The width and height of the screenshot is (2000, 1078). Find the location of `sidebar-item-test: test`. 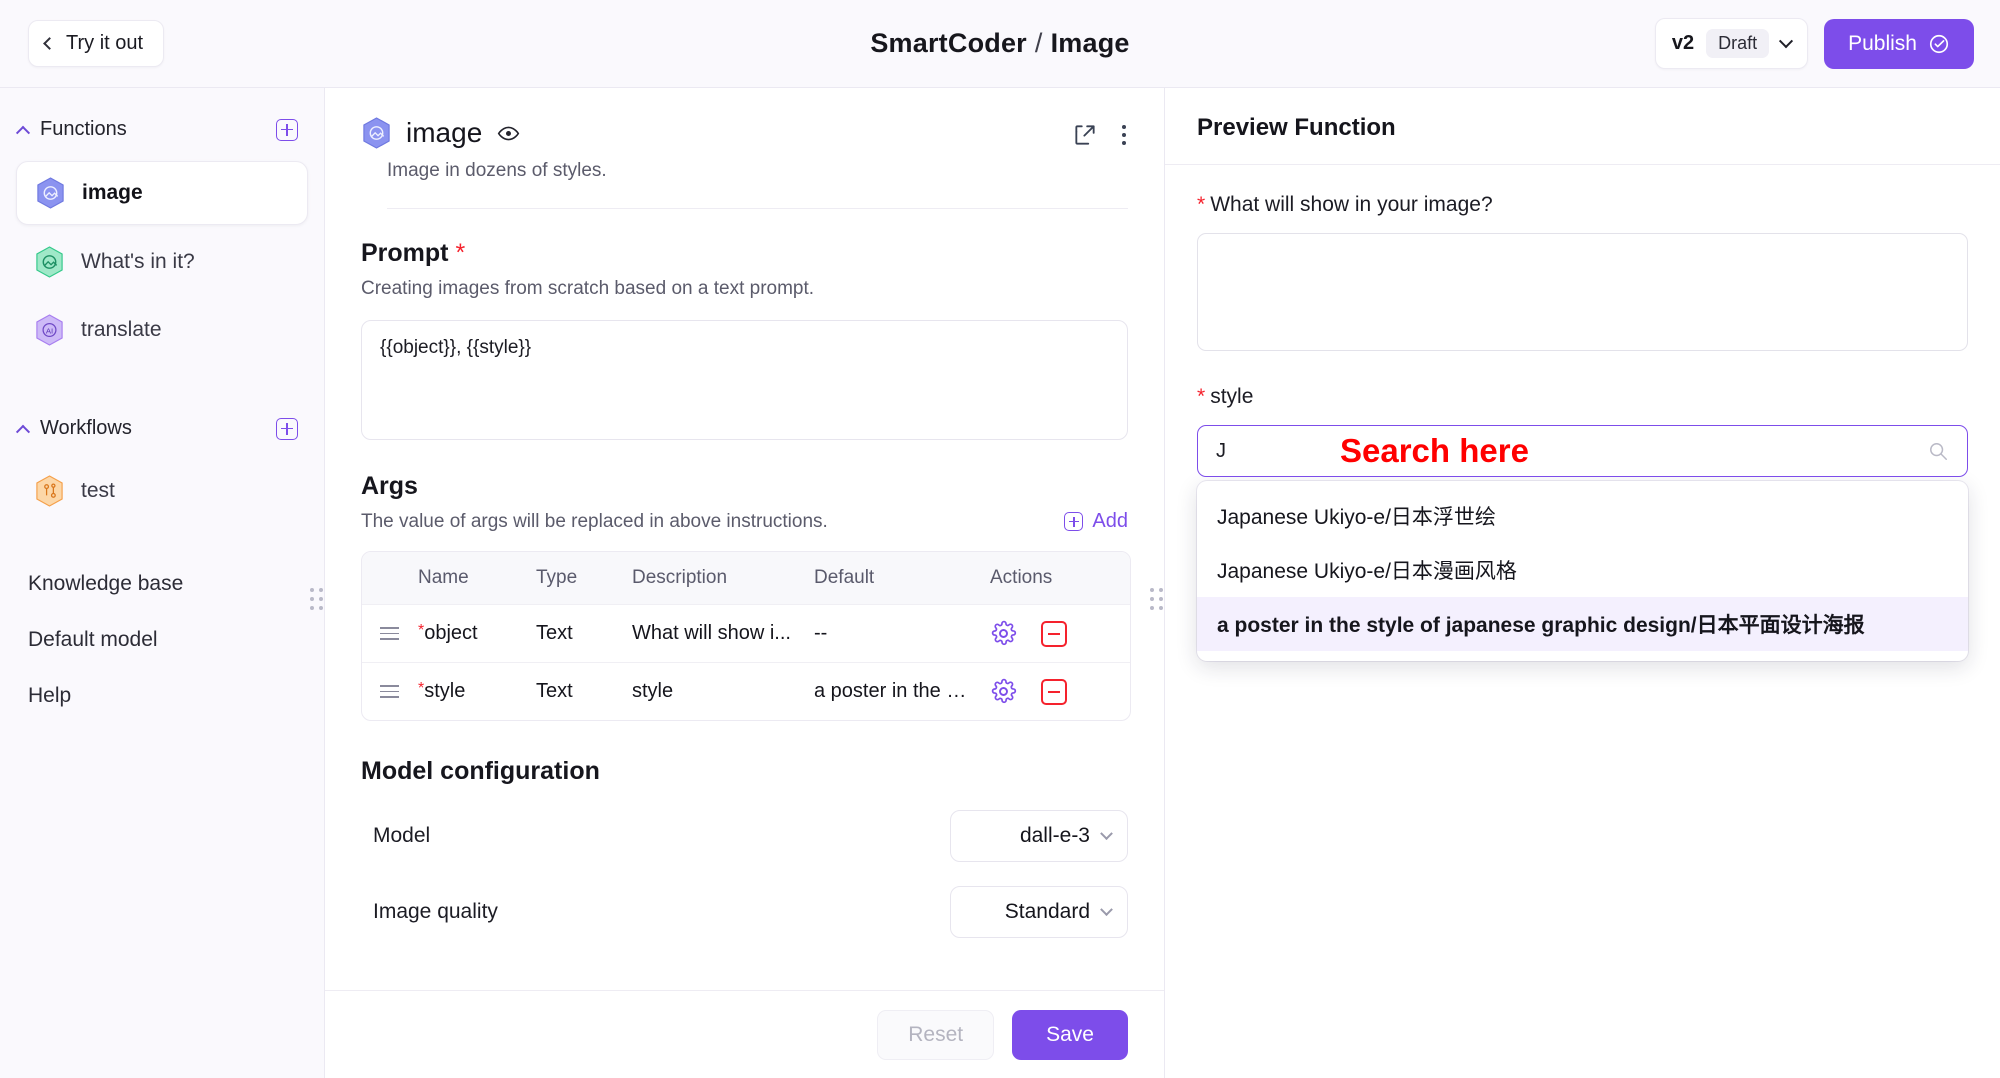

sidebar-item-test: test is located at coordinates (162, 491).